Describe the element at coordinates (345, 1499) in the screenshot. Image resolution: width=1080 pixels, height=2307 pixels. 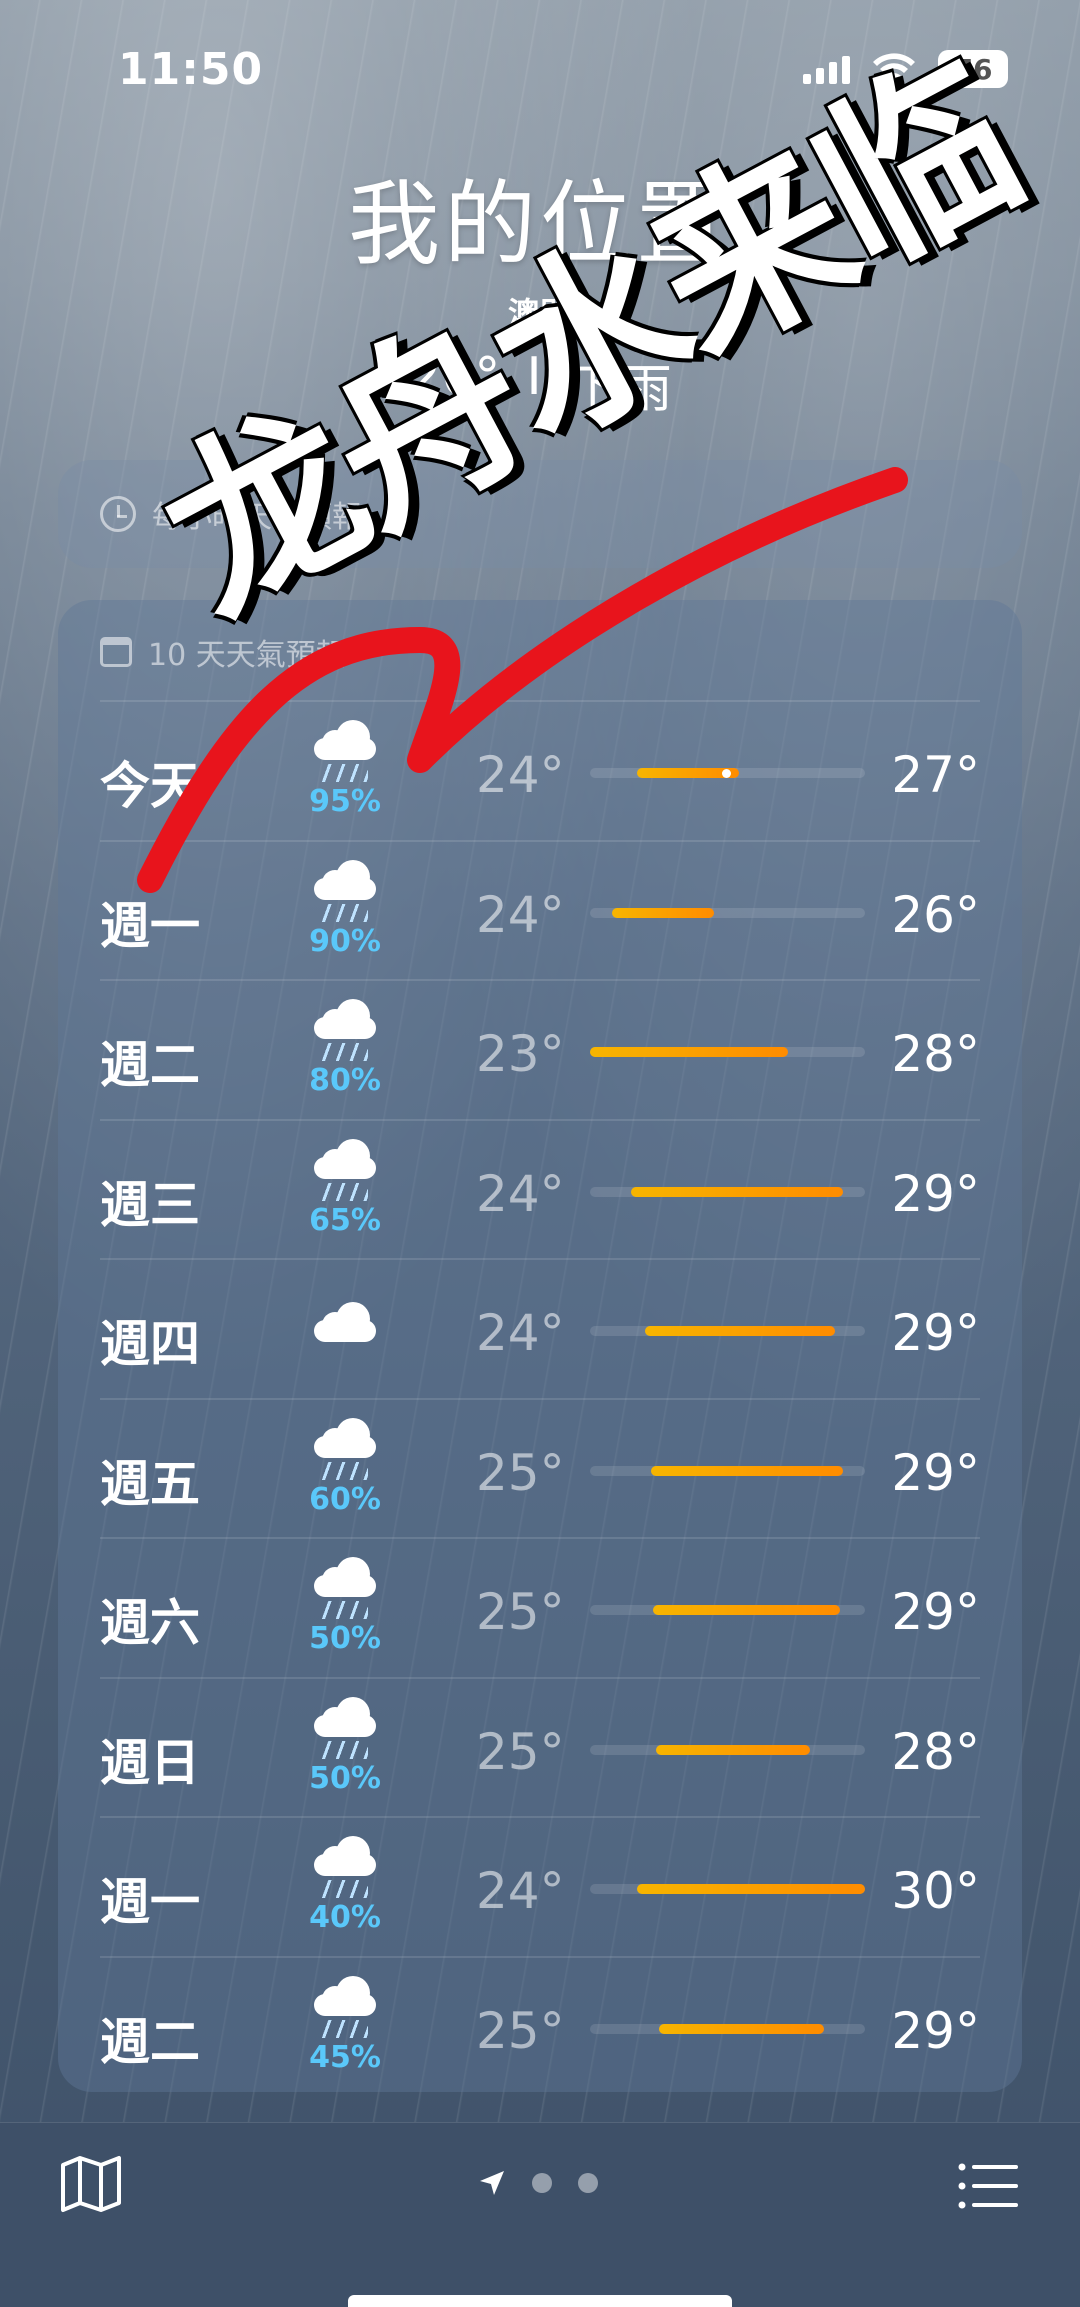
I see `precip-chance: 60%` at that location.